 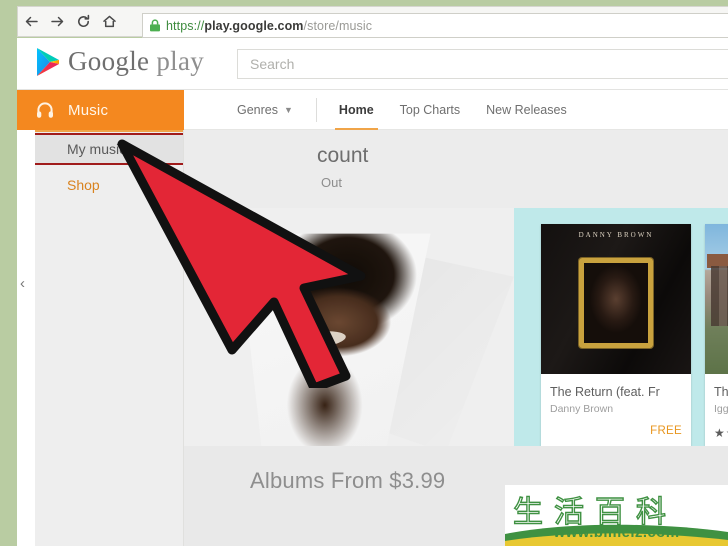 What do you see at coordinates (526, 110) in the screenshot?
I see `tab-new-releases: New Releases` at bounding box center [526, 110].